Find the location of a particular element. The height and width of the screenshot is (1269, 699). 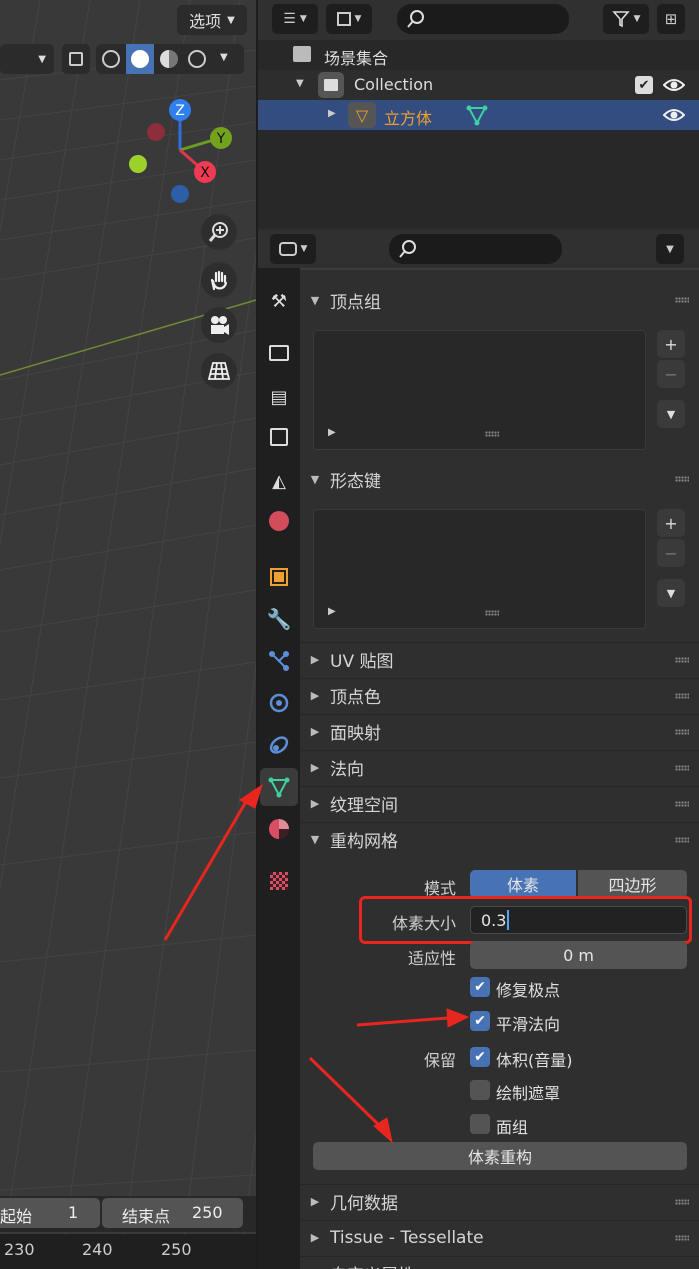

tool-icon: ⚒ is located at coordinates (279, 301).